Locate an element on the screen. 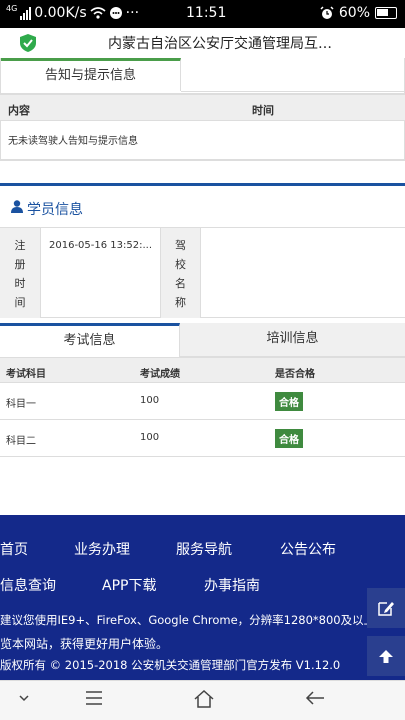 The height and width of the screenshot is (720, 405). home-icon is located at coordinates (204, 699).